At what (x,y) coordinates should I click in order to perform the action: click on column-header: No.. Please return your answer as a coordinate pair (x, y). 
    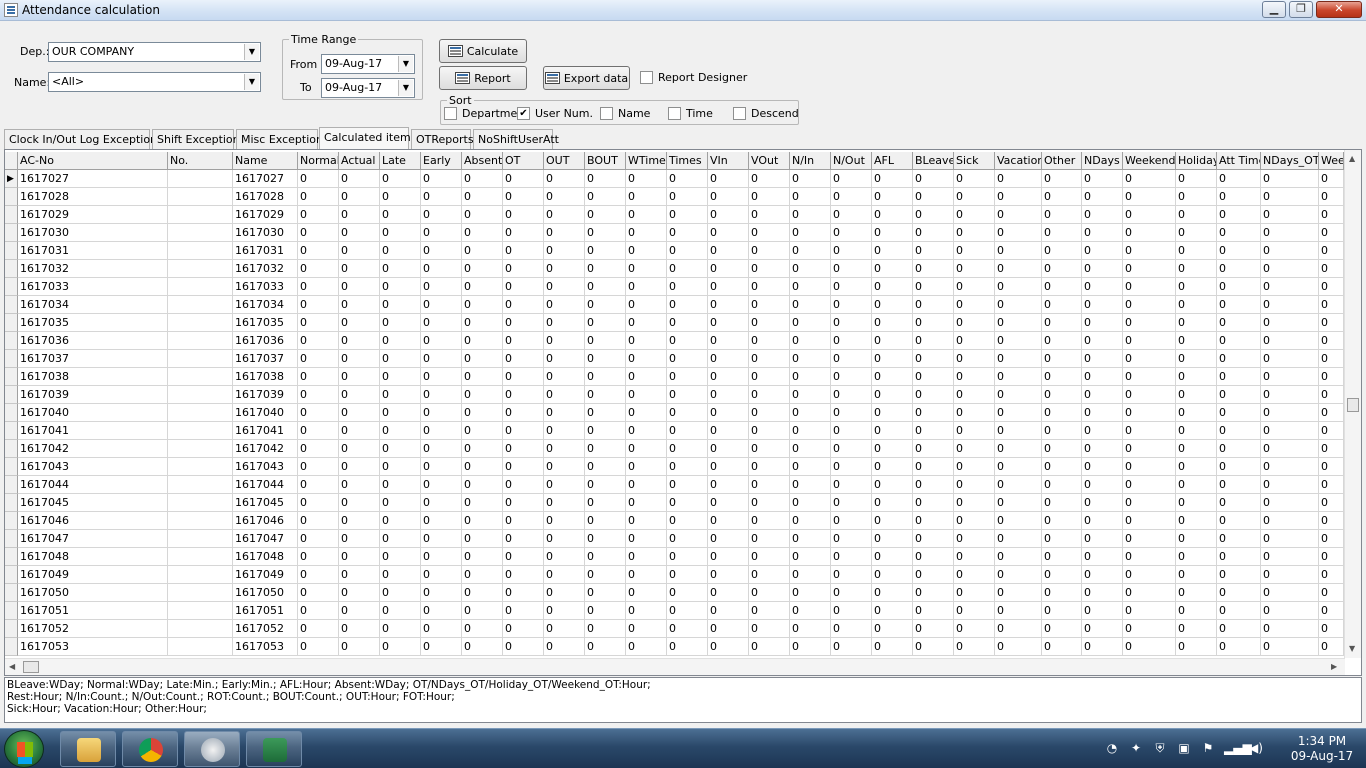
    Looking at the image, I should click on (200, 161).